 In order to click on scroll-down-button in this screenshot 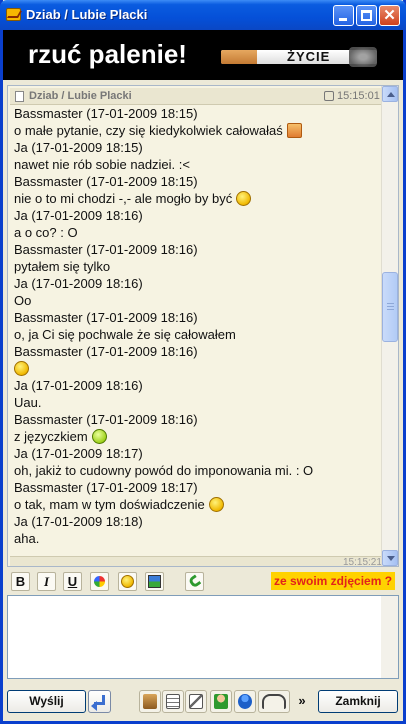, I will do `click(390, 558)`.